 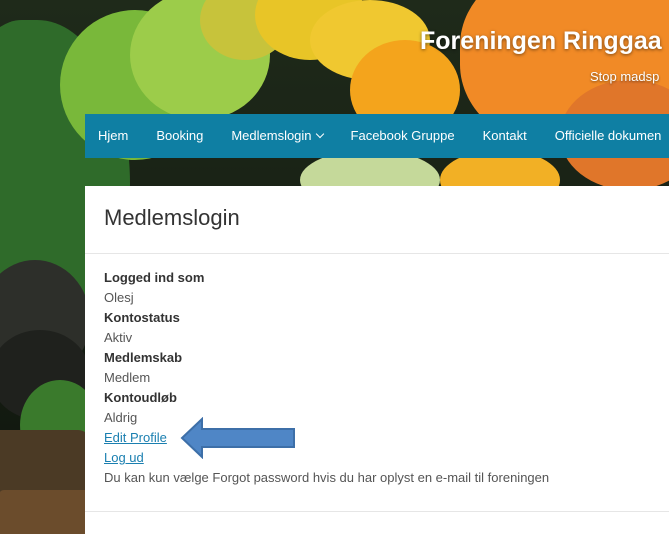 I want to click on nav-item-booking: Booking, so click(x=179, y=136).